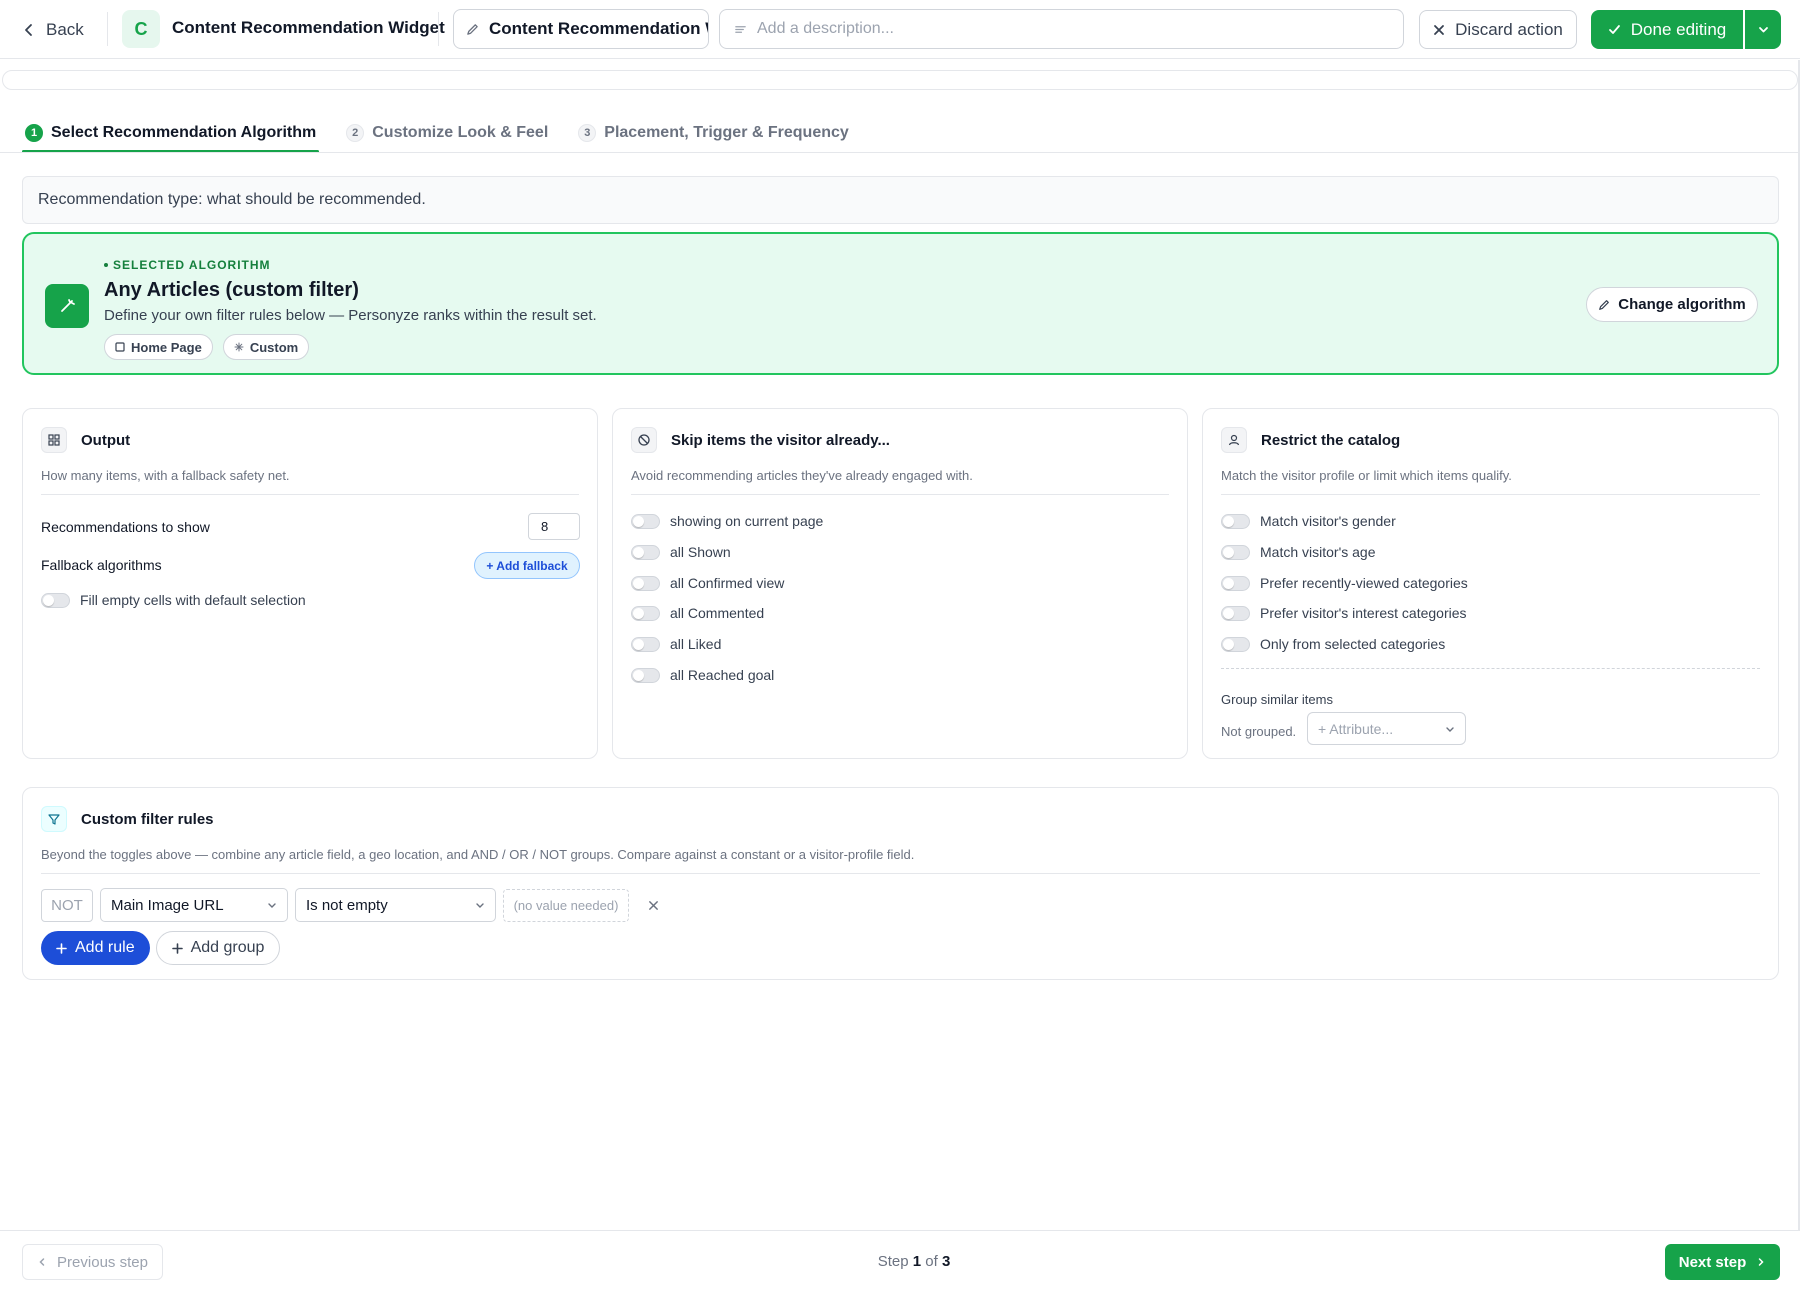 The image size is (1800, 1293). What do you see at coordinates (1509, 29) in the screenshot?
I see `discard-label: Discard action` at bounding box center [1509, 29].